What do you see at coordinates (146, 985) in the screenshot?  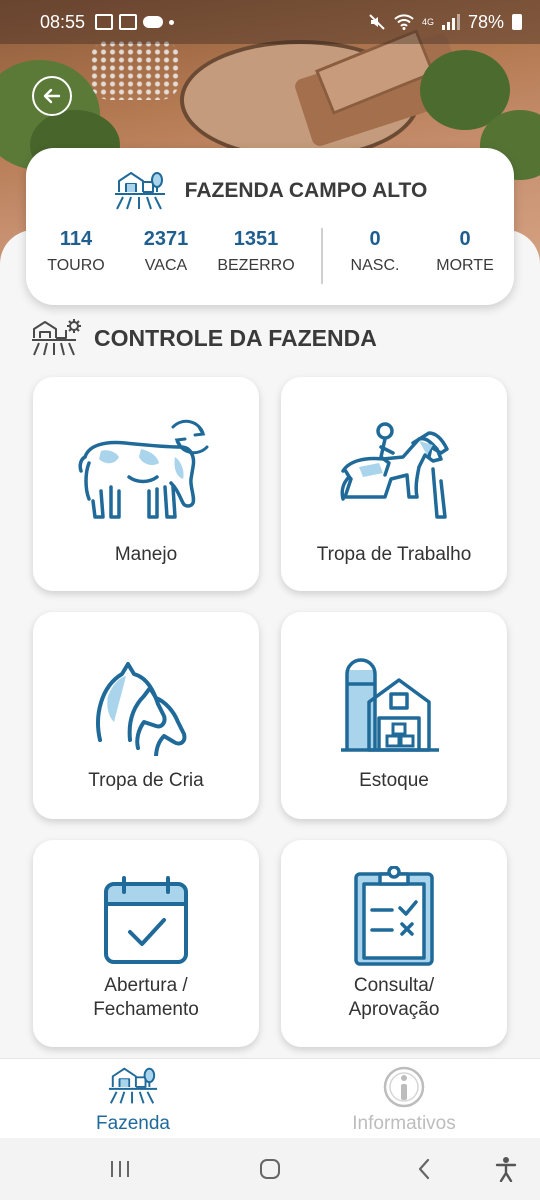 I see `tile-label-line1: Abertura /` at bounding box center [146, 985].